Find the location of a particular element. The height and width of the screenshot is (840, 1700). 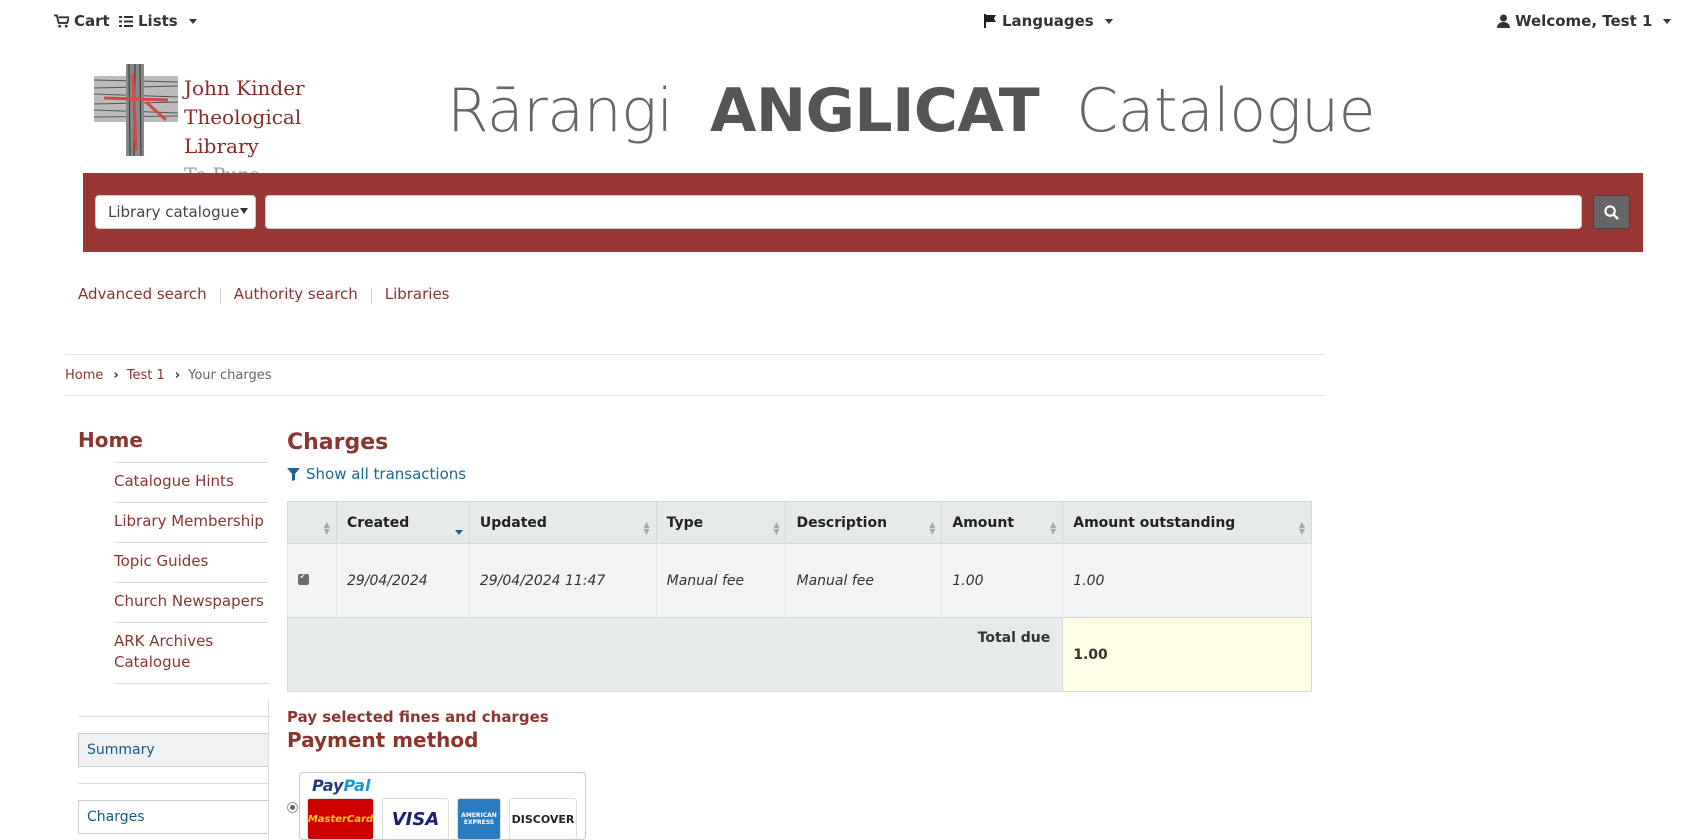

paypal-logo: PayPal is located at coordinates (341, 785).